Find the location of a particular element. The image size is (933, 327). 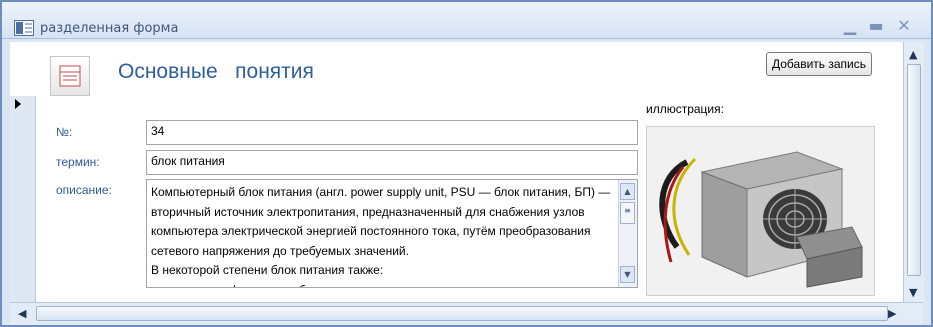

form-horizontal-scrollbar: ◀ ▶ is located at coordinates (466, 313).